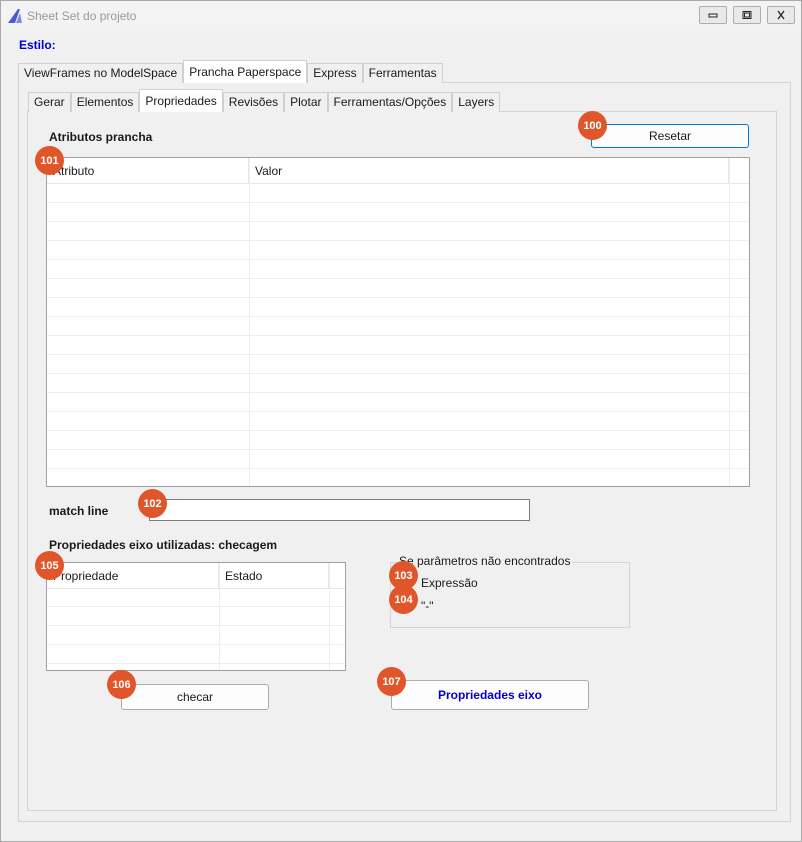  I want to click on badge-104: 104, so click(403, 599).